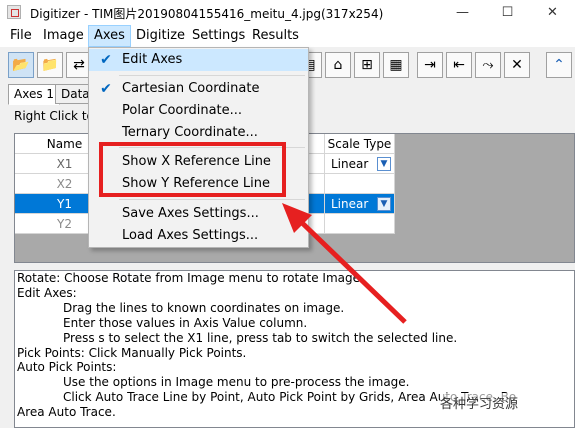 Image resolution: width=575 pixels, height=428 pixels. I want to click on annotation-arrow-icon, so click(344, 263).